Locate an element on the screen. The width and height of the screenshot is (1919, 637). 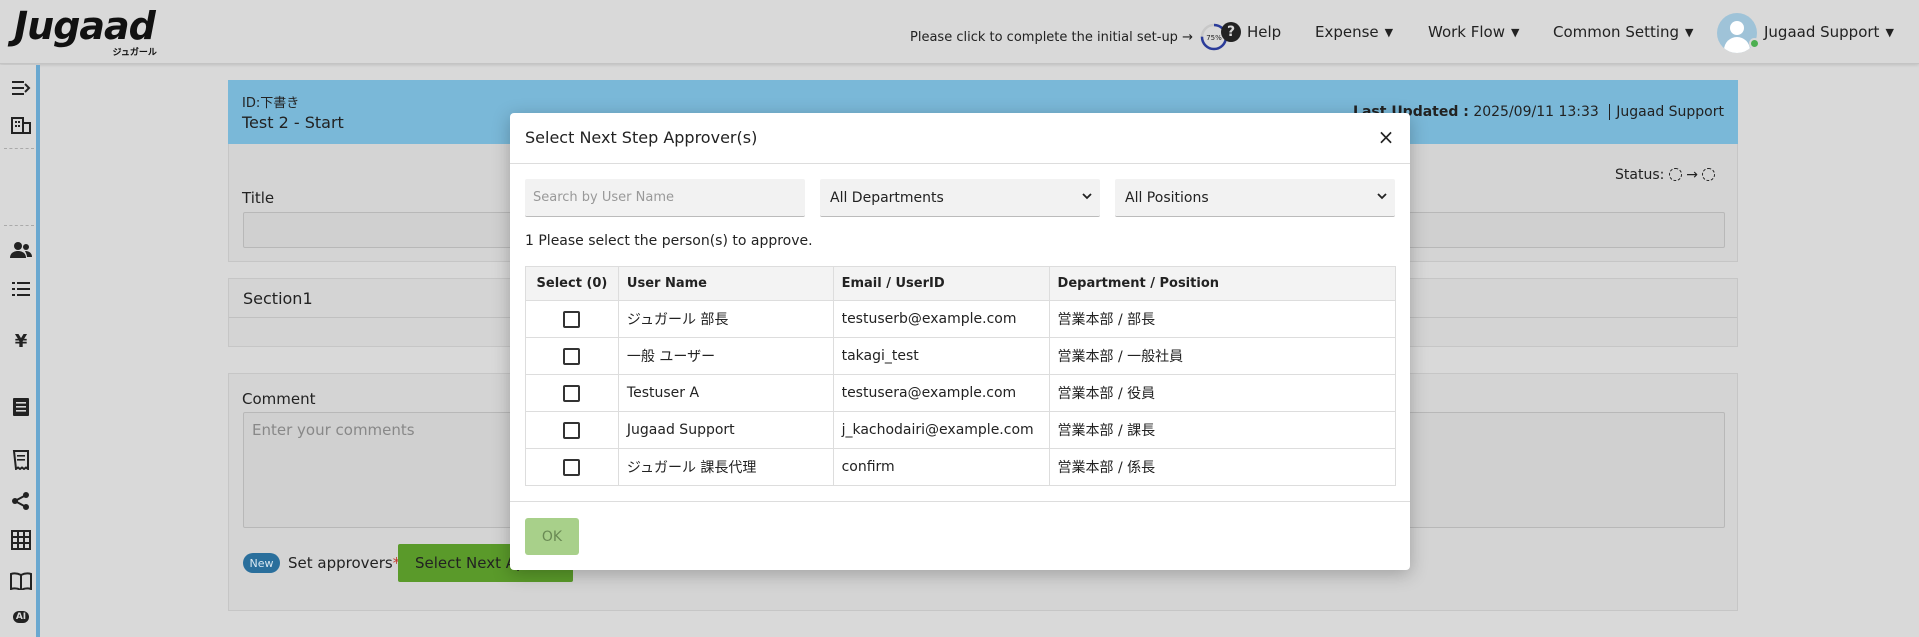
comment-label: Comment is located at coordinates (279, 399).